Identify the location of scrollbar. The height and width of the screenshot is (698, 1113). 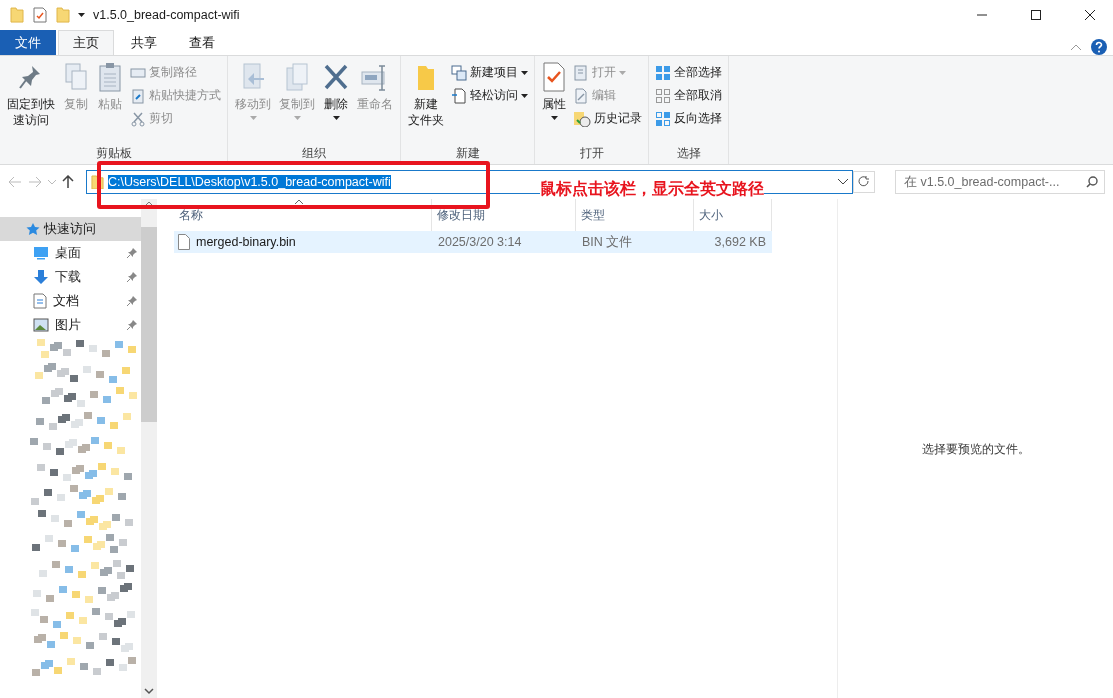
(149, 448).